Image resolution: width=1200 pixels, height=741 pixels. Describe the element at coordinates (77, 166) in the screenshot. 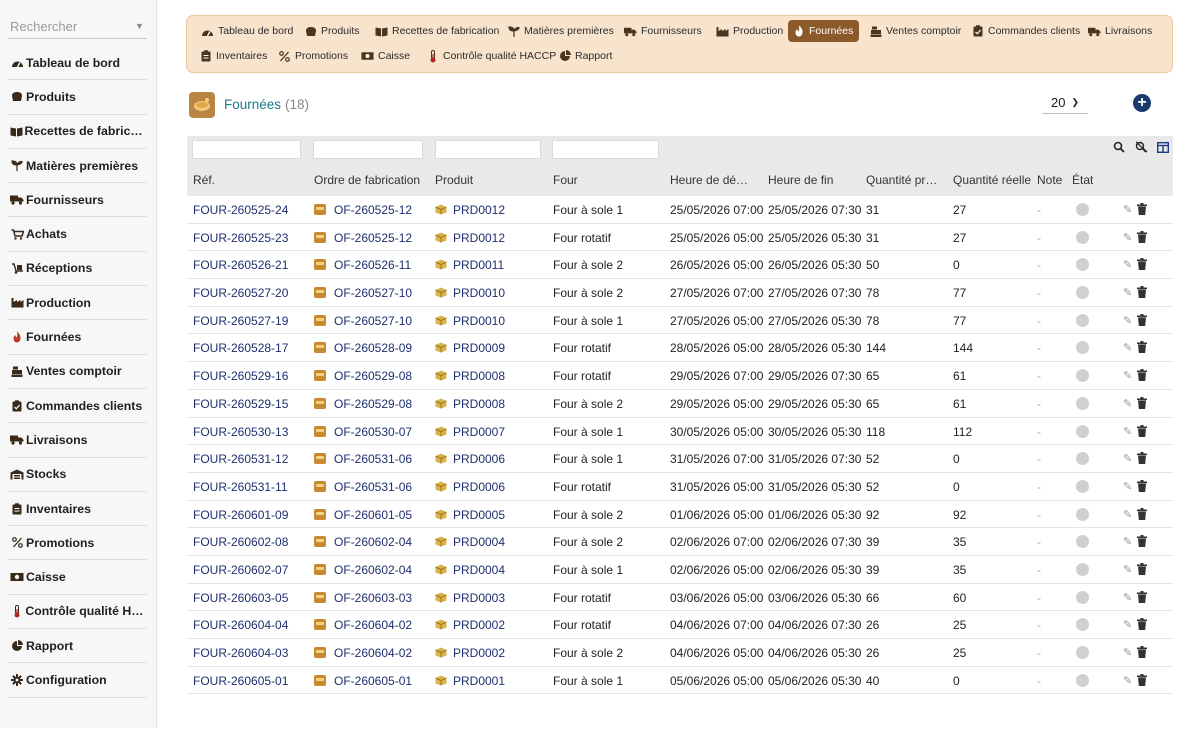

I see `sidebar-item: Matières premières` at that location.